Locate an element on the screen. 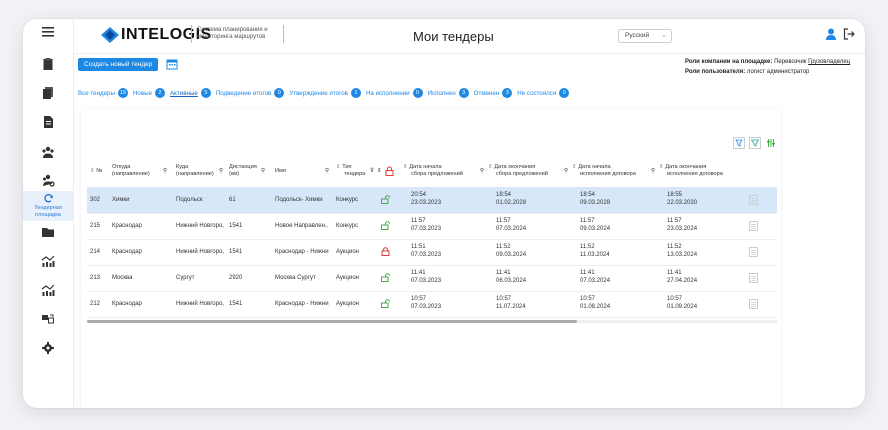 The image size is (888, 430). sidebar-item-file is located at coordinates (48, 122).